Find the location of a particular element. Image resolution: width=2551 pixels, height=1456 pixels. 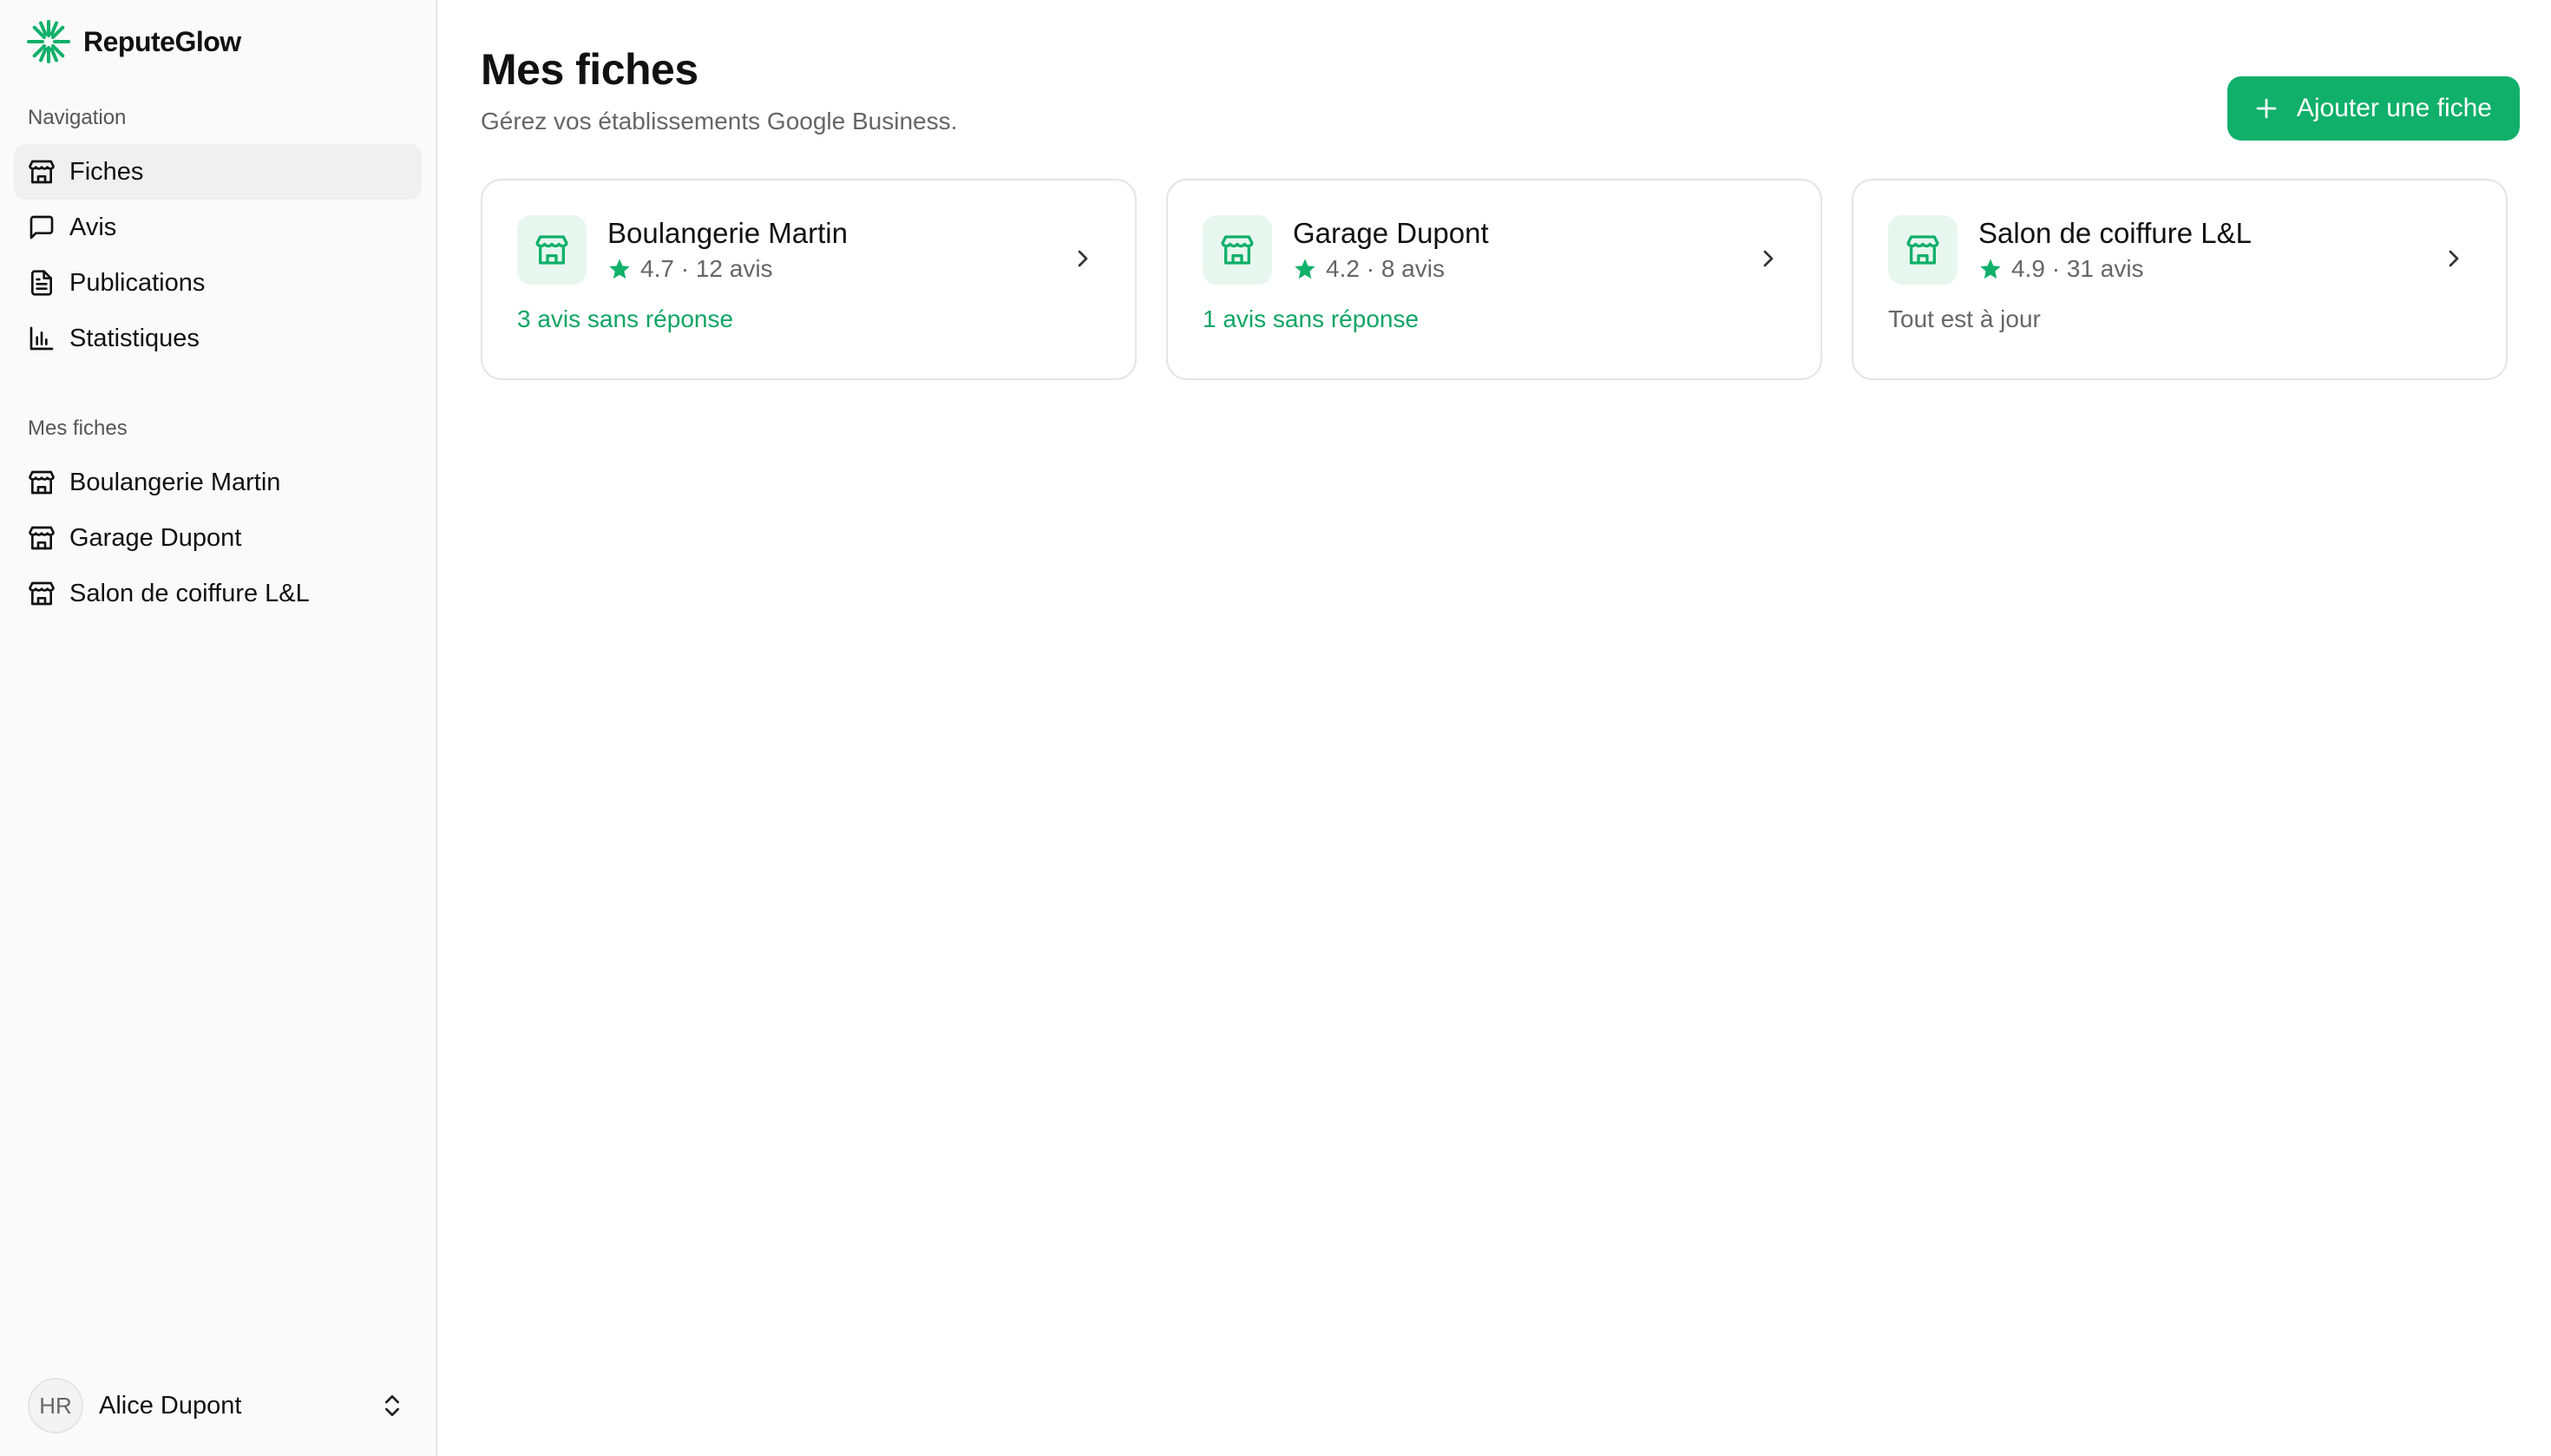

fiche-rating: 4.2 is located at coordinates (1343, 268).